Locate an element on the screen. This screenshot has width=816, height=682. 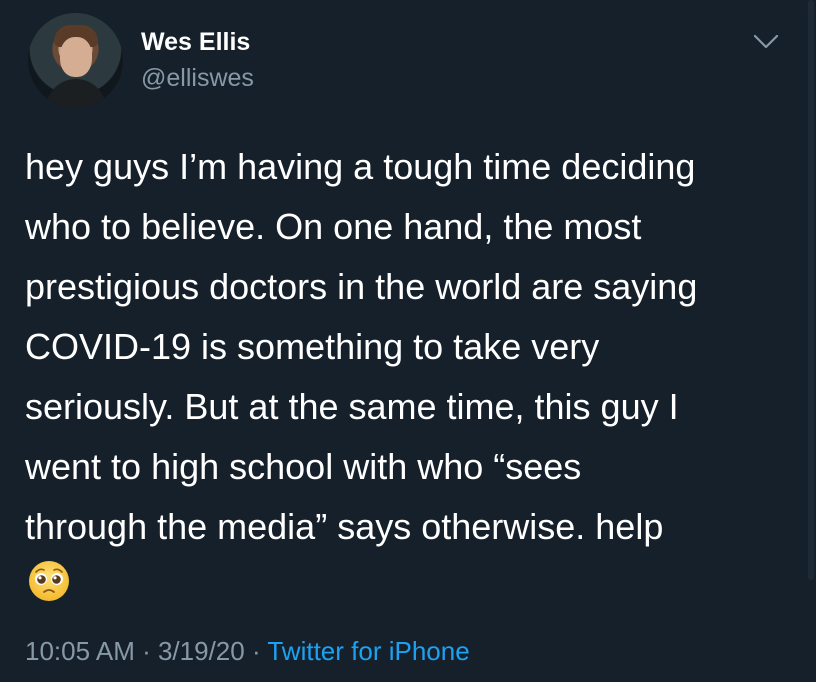
tweet-time: 10:05 AM is located at coordinates (80, 651).